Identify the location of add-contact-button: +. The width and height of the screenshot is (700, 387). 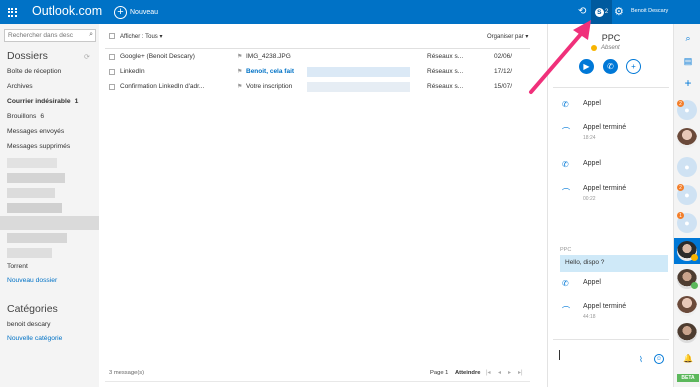
(633, 66).